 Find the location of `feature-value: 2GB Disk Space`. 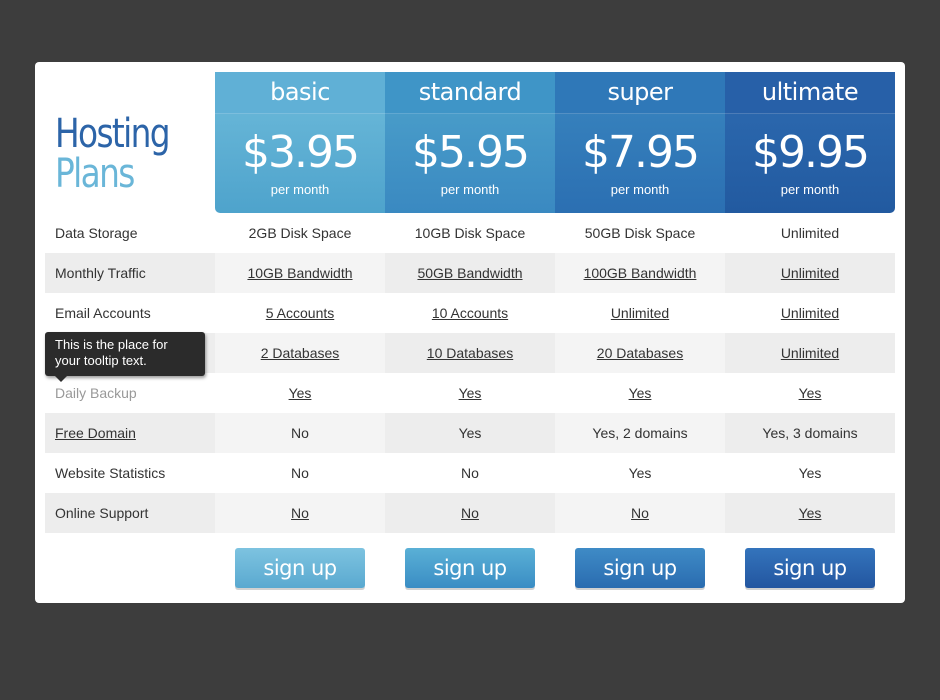

feature-value: 2GB Disk Space is located at coordinates (300, 233).